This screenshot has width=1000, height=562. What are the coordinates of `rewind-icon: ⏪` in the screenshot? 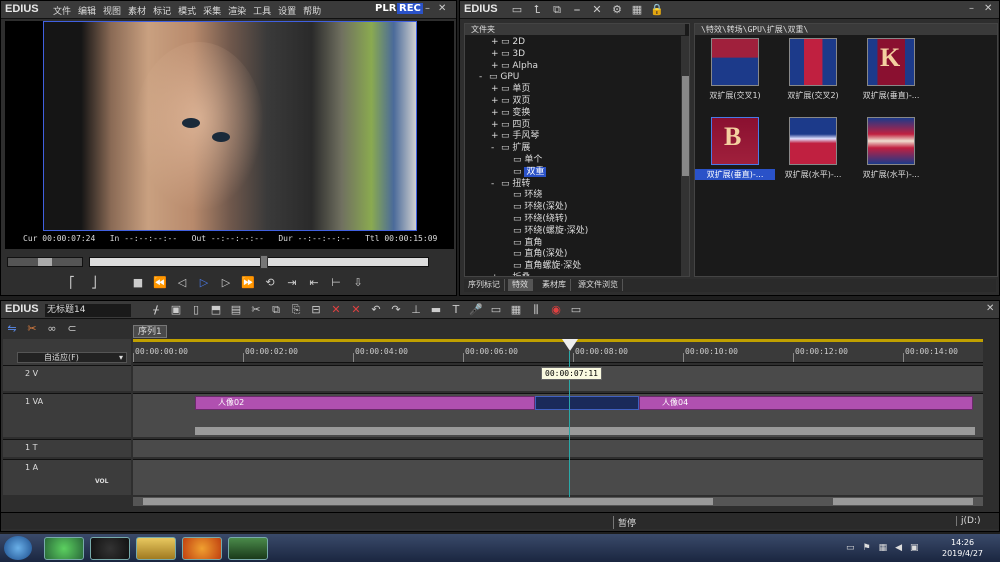 It's located at (160, 283).